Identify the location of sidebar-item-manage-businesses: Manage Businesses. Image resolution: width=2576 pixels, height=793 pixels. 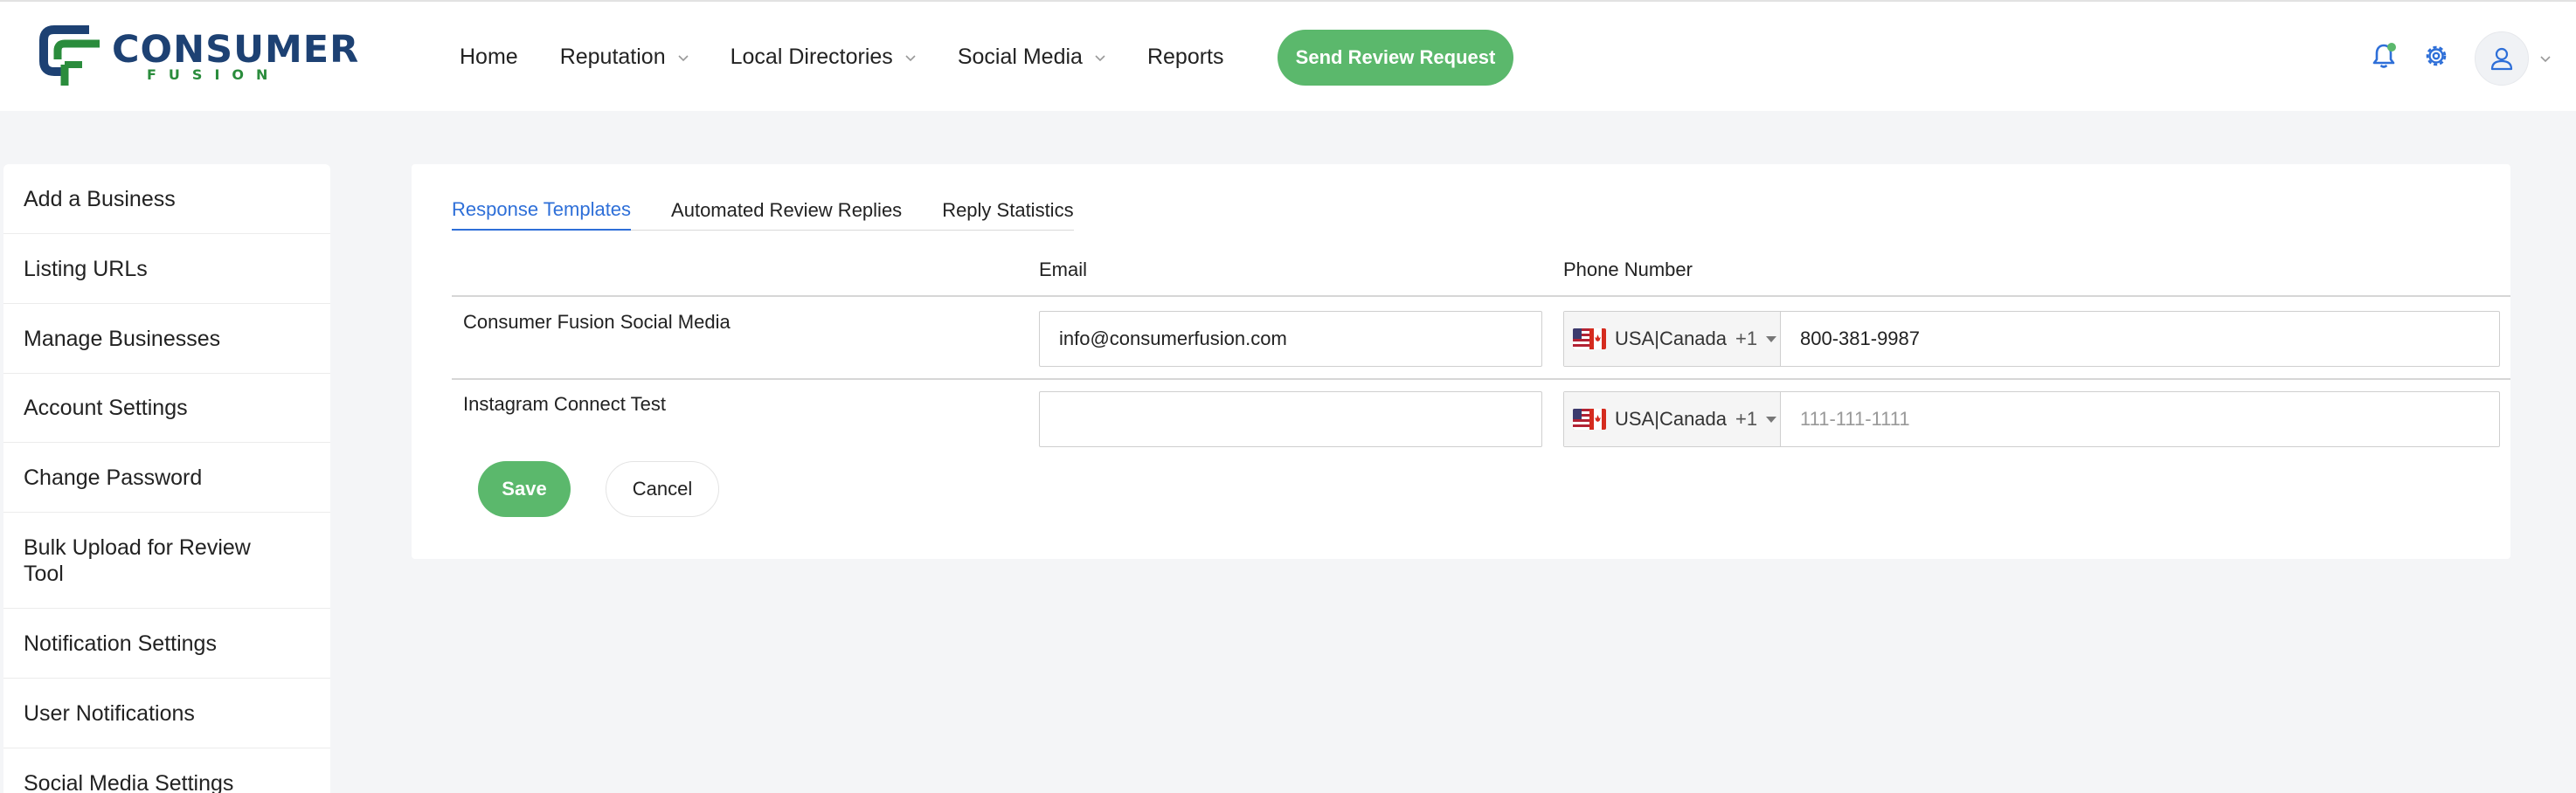
(166, 339).